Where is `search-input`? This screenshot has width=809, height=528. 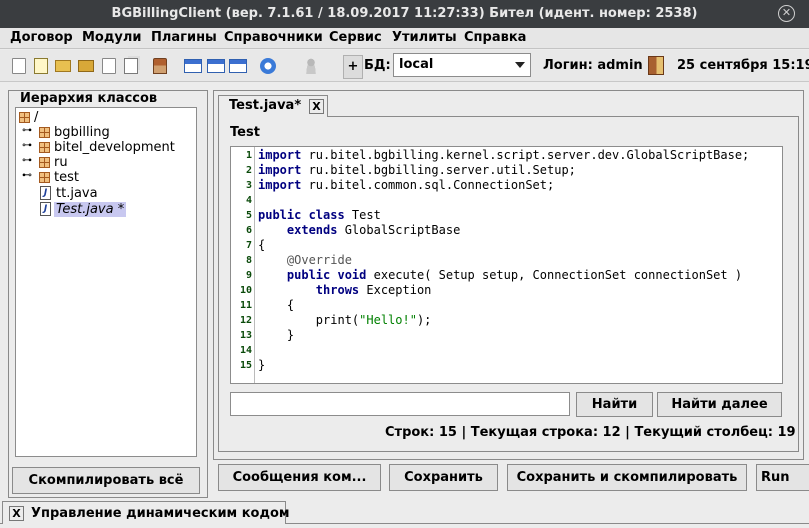 search-input is located at coordinates (400, 404).